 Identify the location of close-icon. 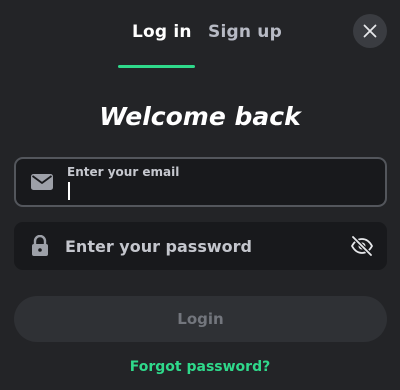
(370, 31).